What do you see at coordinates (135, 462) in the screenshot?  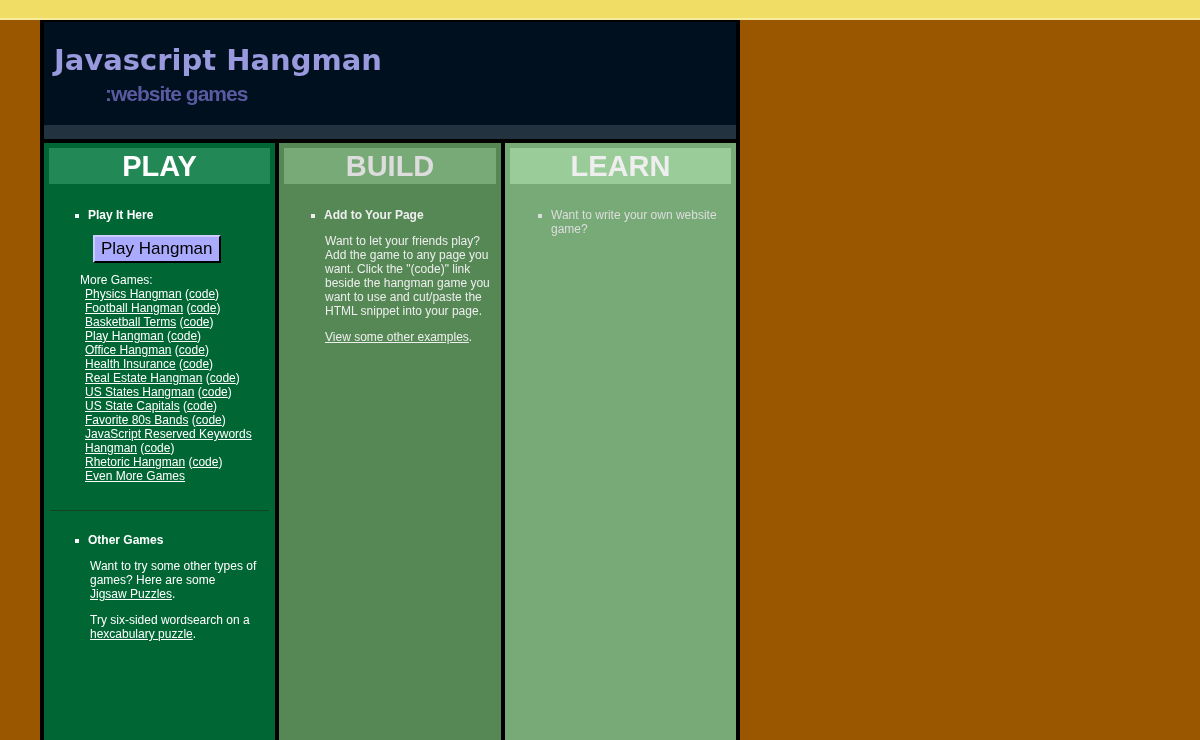 I see `game-link: Rhetoric Hangman` at bounding box center [135, 462].